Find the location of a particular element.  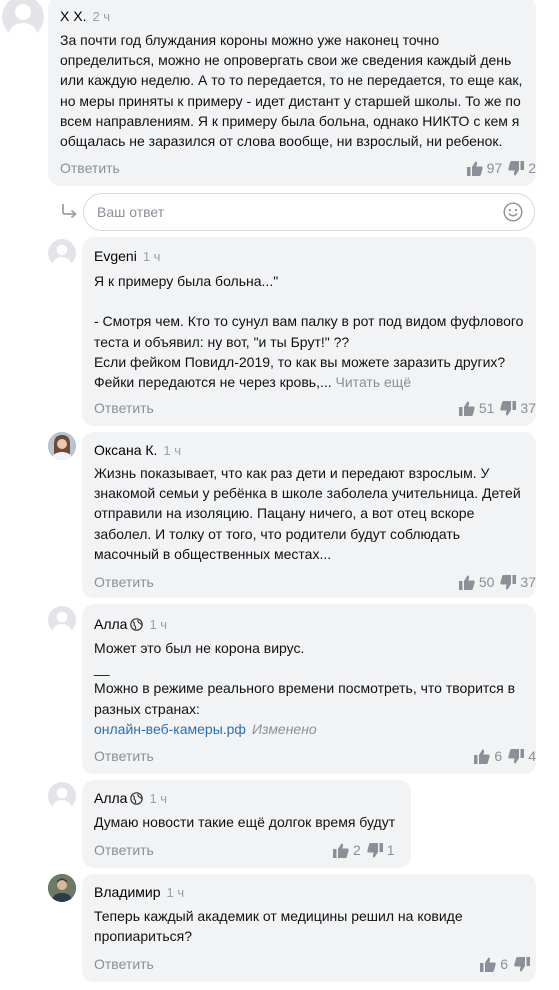

text-line: Я к примеру была больна..." is located at coordinates (186, 281).